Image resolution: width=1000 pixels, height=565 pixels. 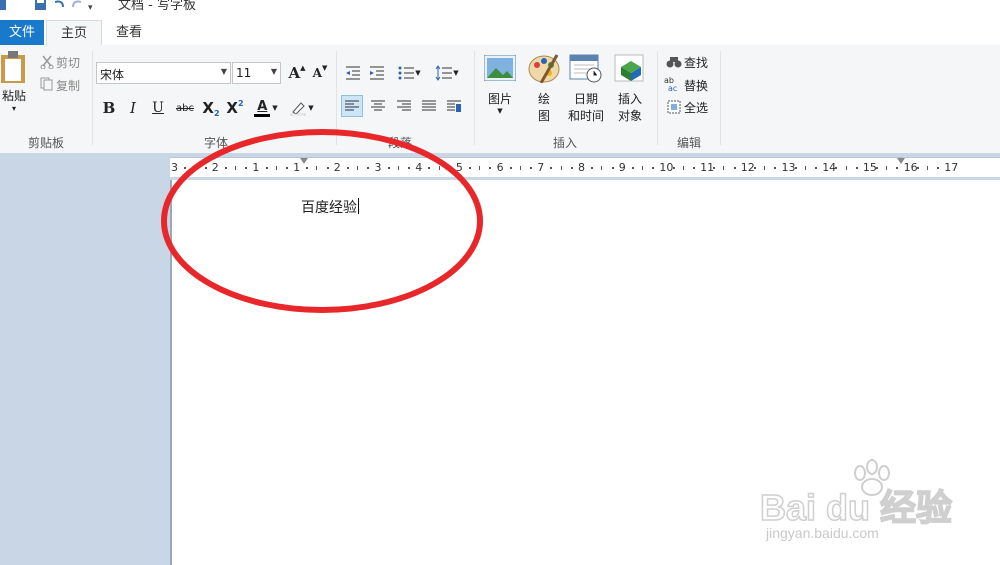 What do you see at coordinates (406, 73) in the screenshot?
I see `bullet-list-icon` at bounding box center [406, 73].